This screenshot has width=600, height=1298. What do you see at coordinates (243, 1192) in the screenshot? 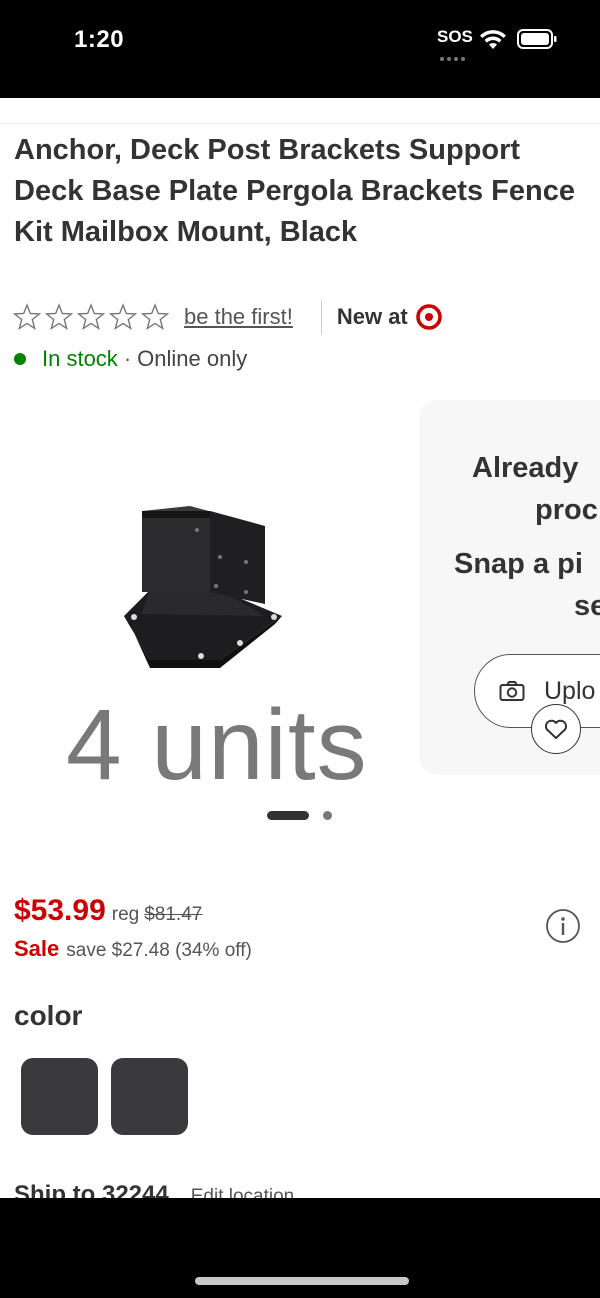
I see `edit-location-link: Edit location` at bounding box center [243, 1192].